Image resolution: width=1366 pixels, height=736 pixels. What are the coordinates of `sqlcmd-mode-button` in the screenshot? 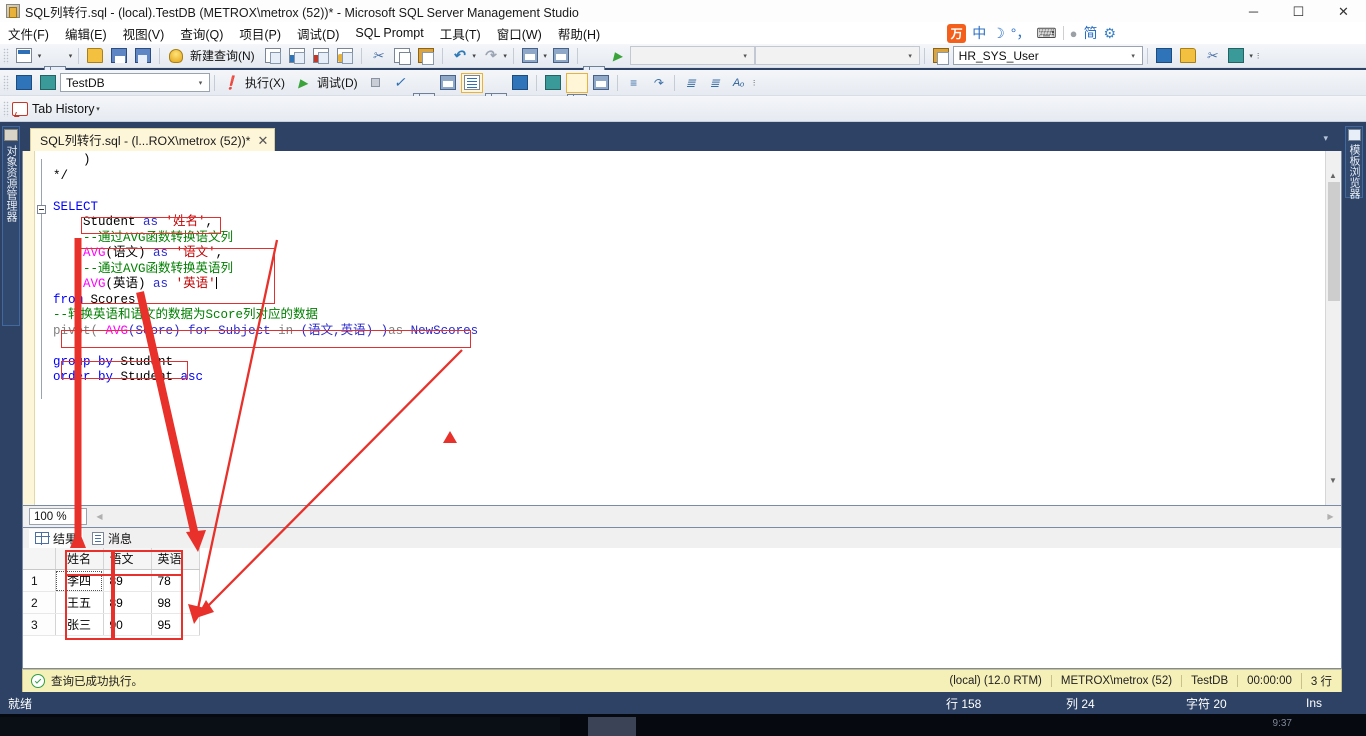 It's located at (520, 83).